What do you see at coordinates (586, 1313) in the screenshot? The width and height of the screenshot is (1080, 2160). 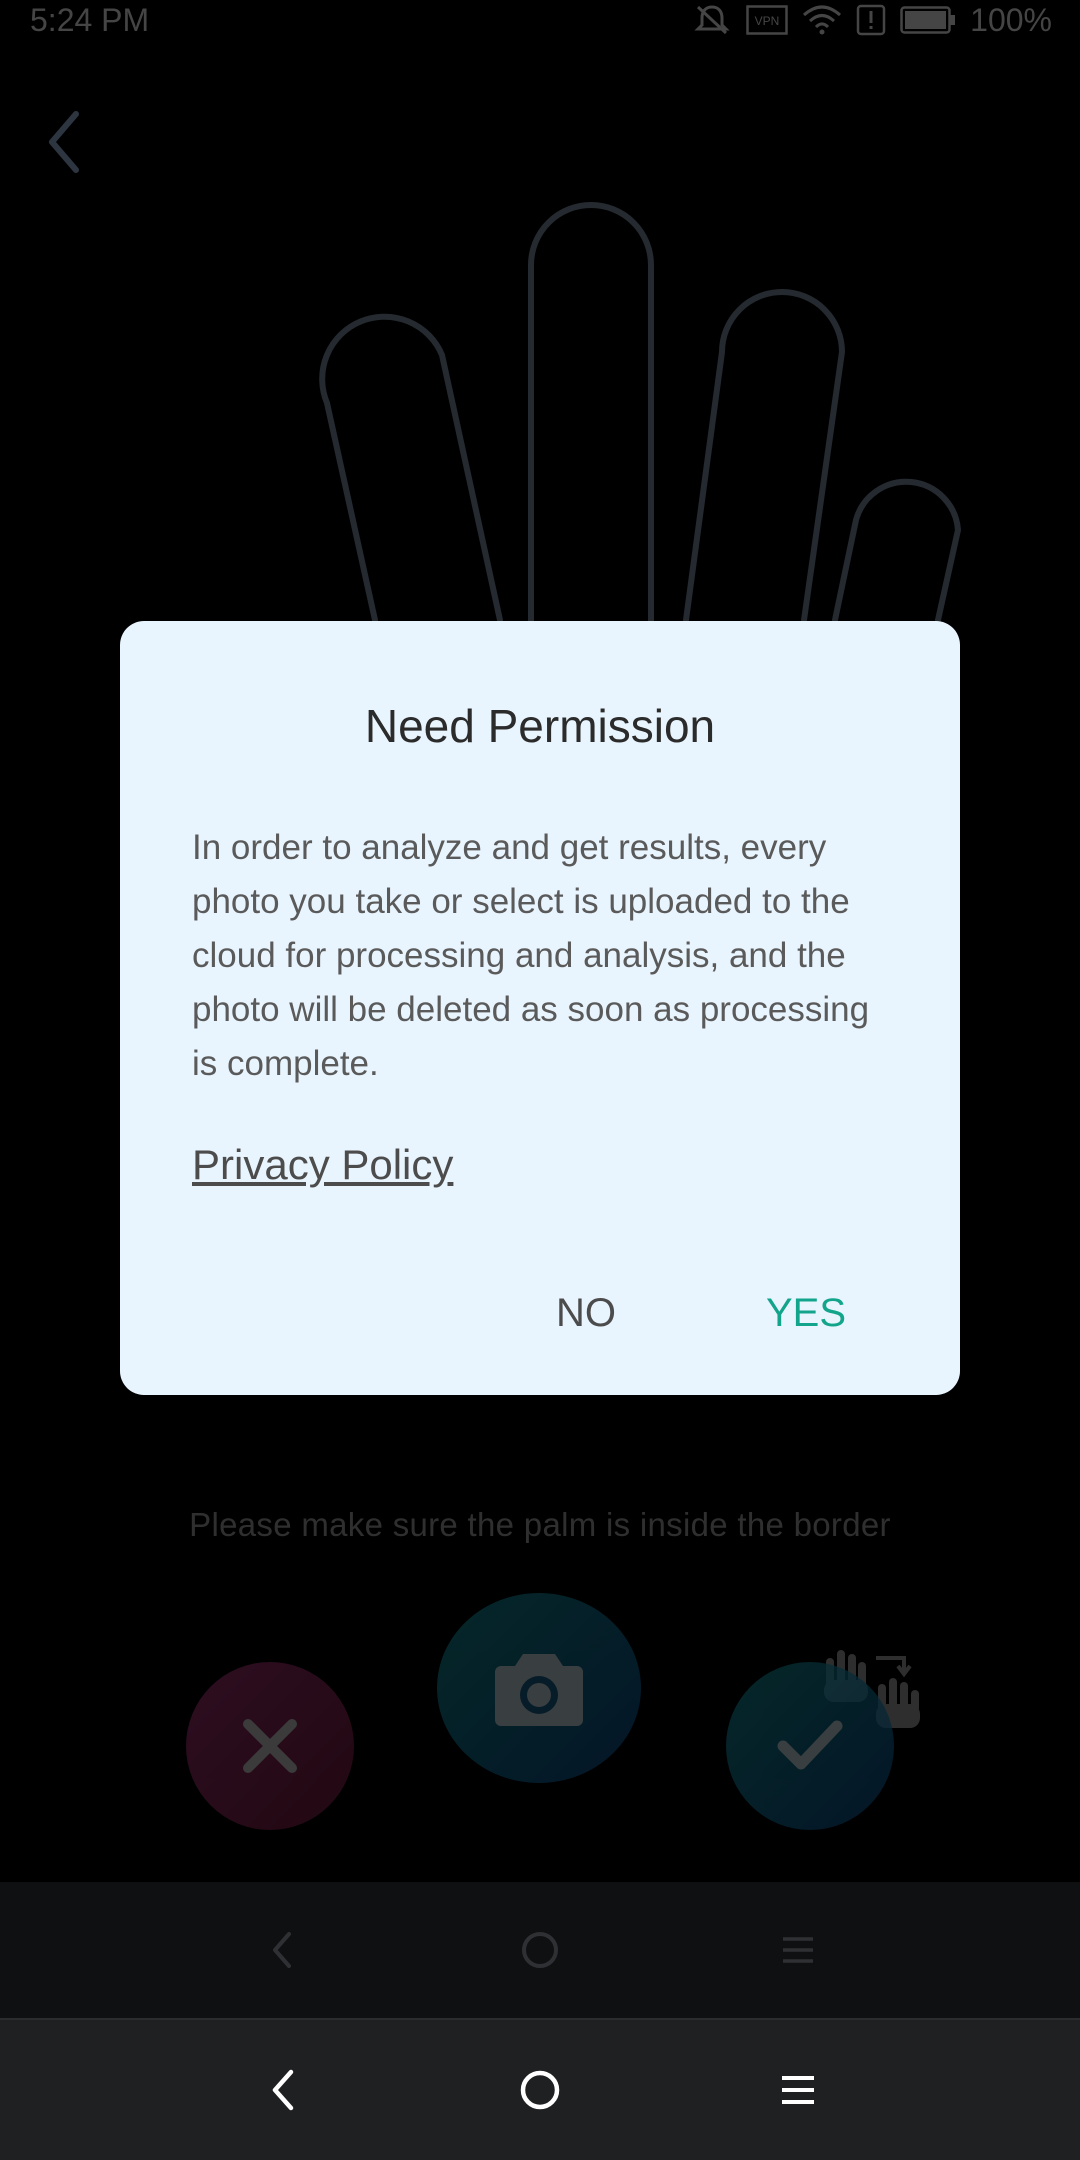 I see `no-button: NO` at bounding box center [586, 1313].